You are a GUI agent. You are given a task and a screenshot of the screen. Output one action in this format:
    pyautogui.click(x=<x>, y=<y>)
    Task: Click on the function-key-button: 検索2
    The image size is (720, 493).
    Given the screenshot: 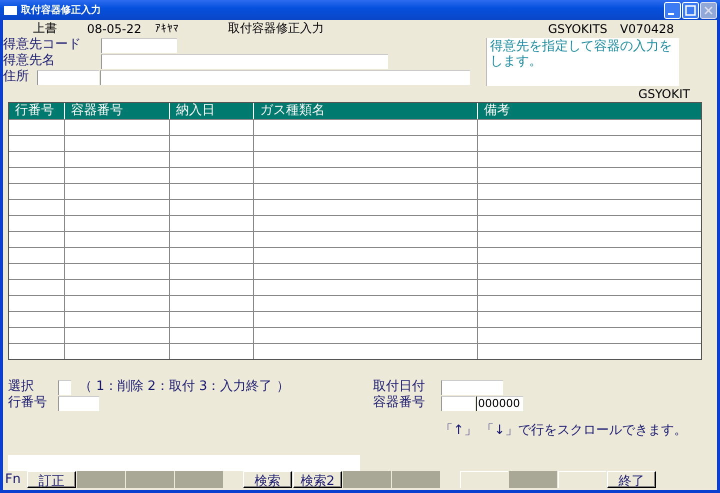 What is the action you would take?
    pyautogui.click(x=317, y=479)
    